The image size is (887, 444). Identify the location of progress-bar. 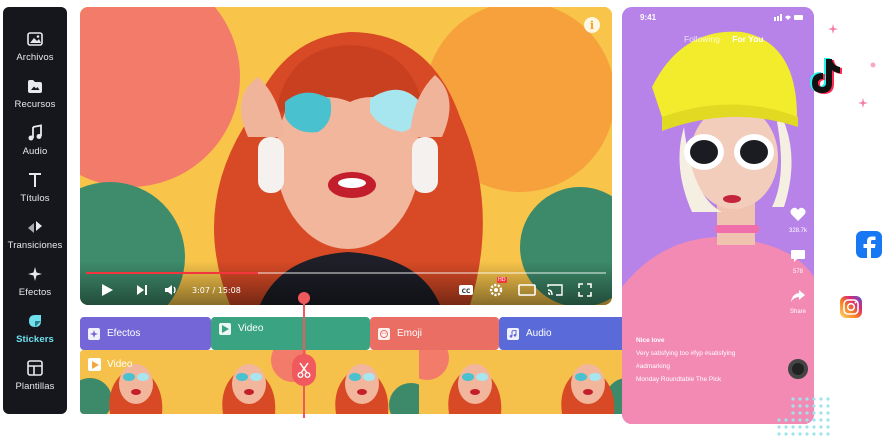
(346, 273).